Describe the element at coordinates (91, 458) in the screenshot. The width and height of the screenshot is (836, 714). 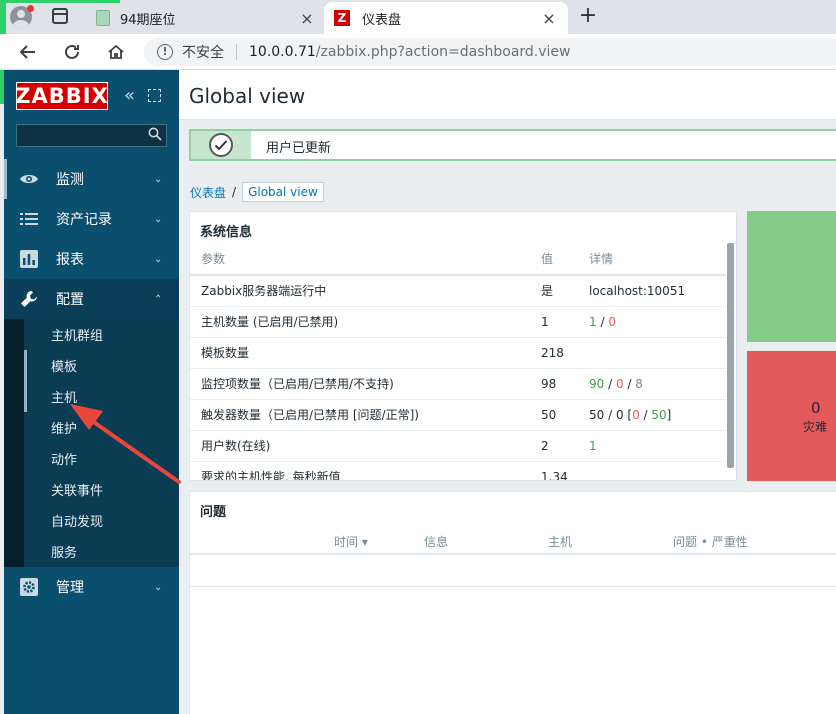
I see `submenu-actions: 动作` at that location.